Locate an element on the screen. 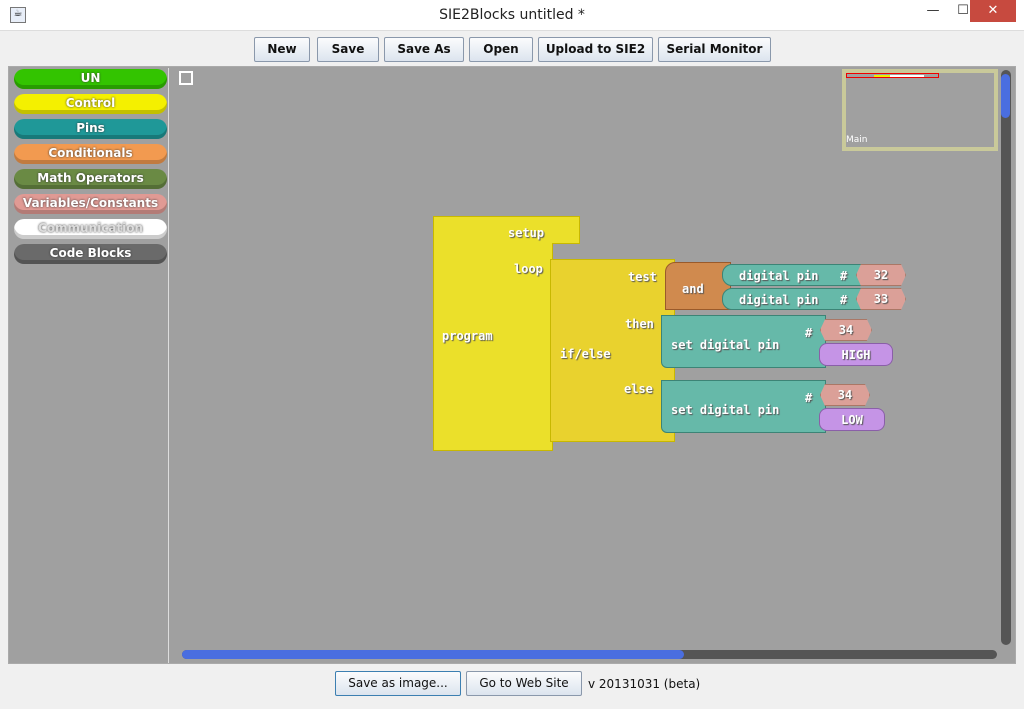  window-title: SIE2Blocks untitled * is located at coordinates (512, 15).